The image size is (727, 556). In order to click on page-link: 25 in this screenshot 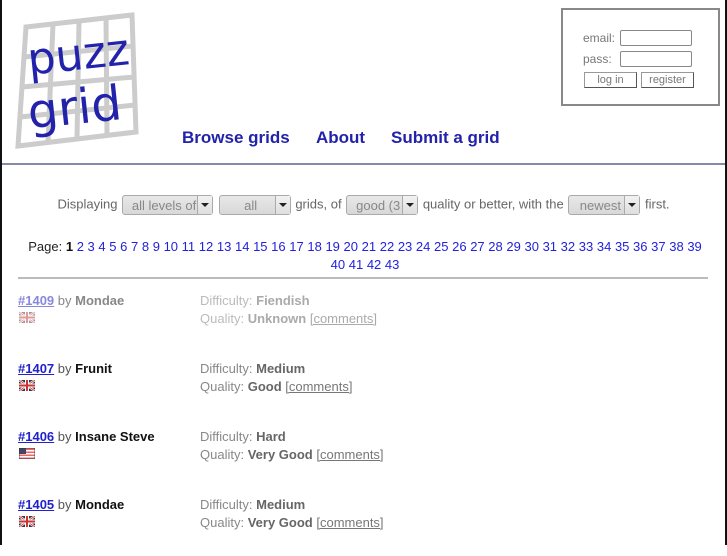, I will do `click(441, 246)`.